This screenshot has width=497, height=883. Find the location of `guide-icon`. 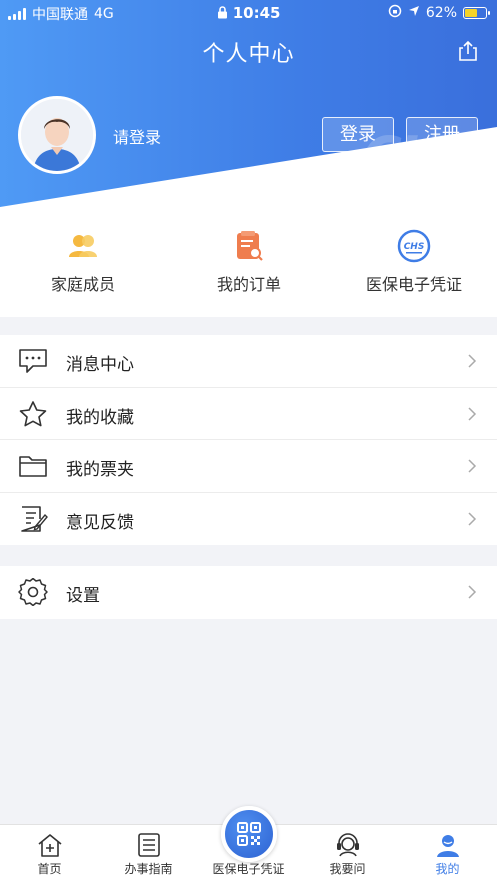

guide-icon is located at coordinates (149, 845).